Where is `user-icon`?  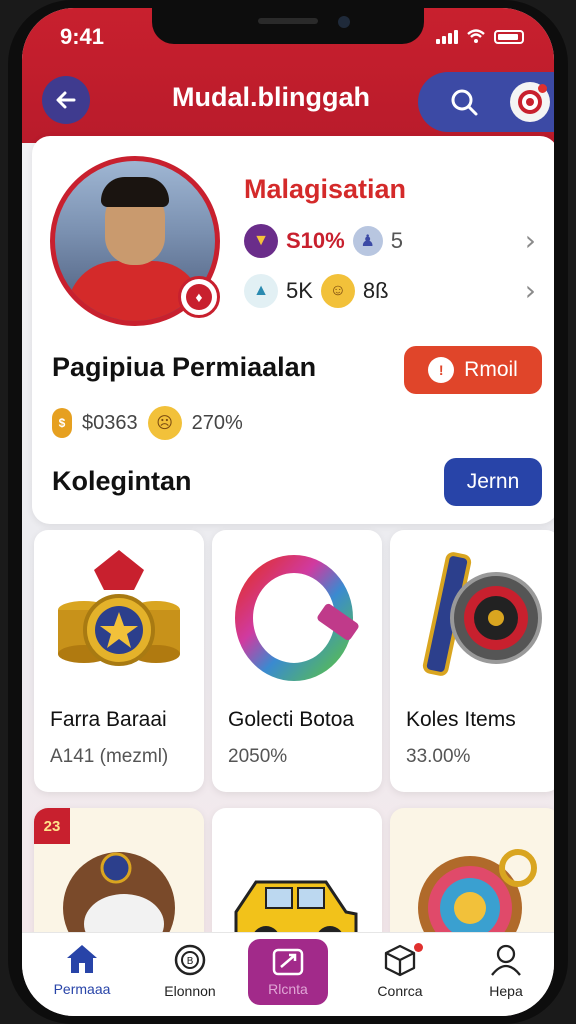
user-icon is located at coordinates (506, 960).